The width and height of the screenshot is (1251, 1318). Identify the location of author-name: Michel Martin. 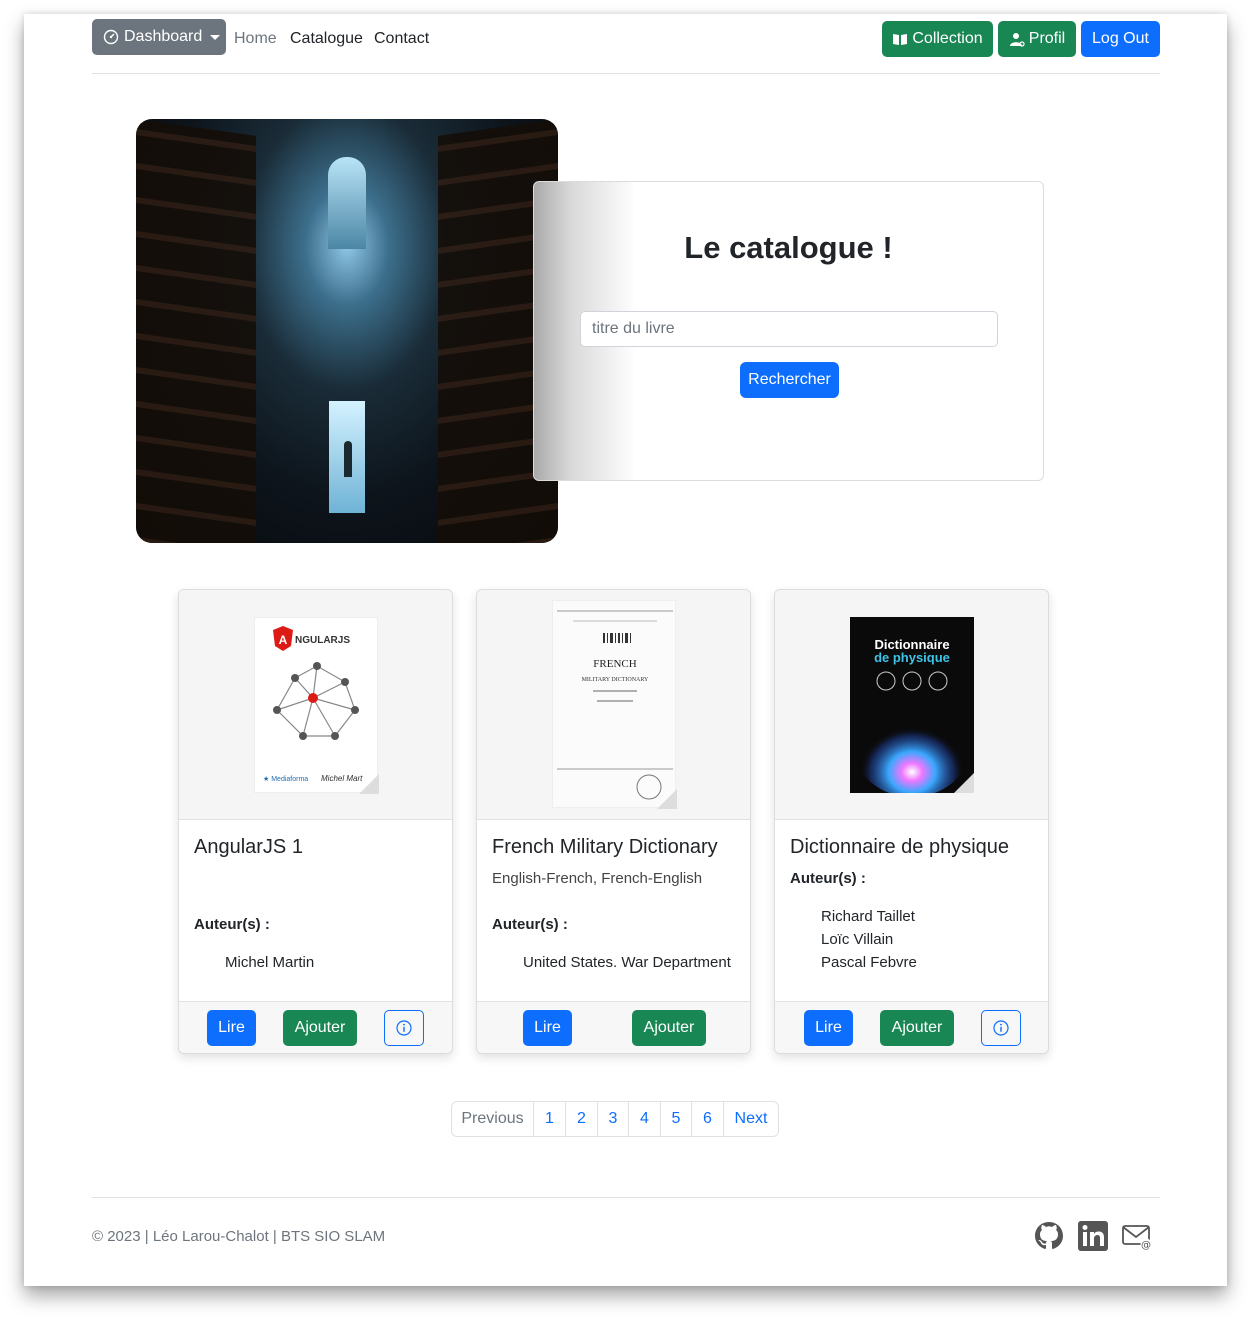
(270, 962).